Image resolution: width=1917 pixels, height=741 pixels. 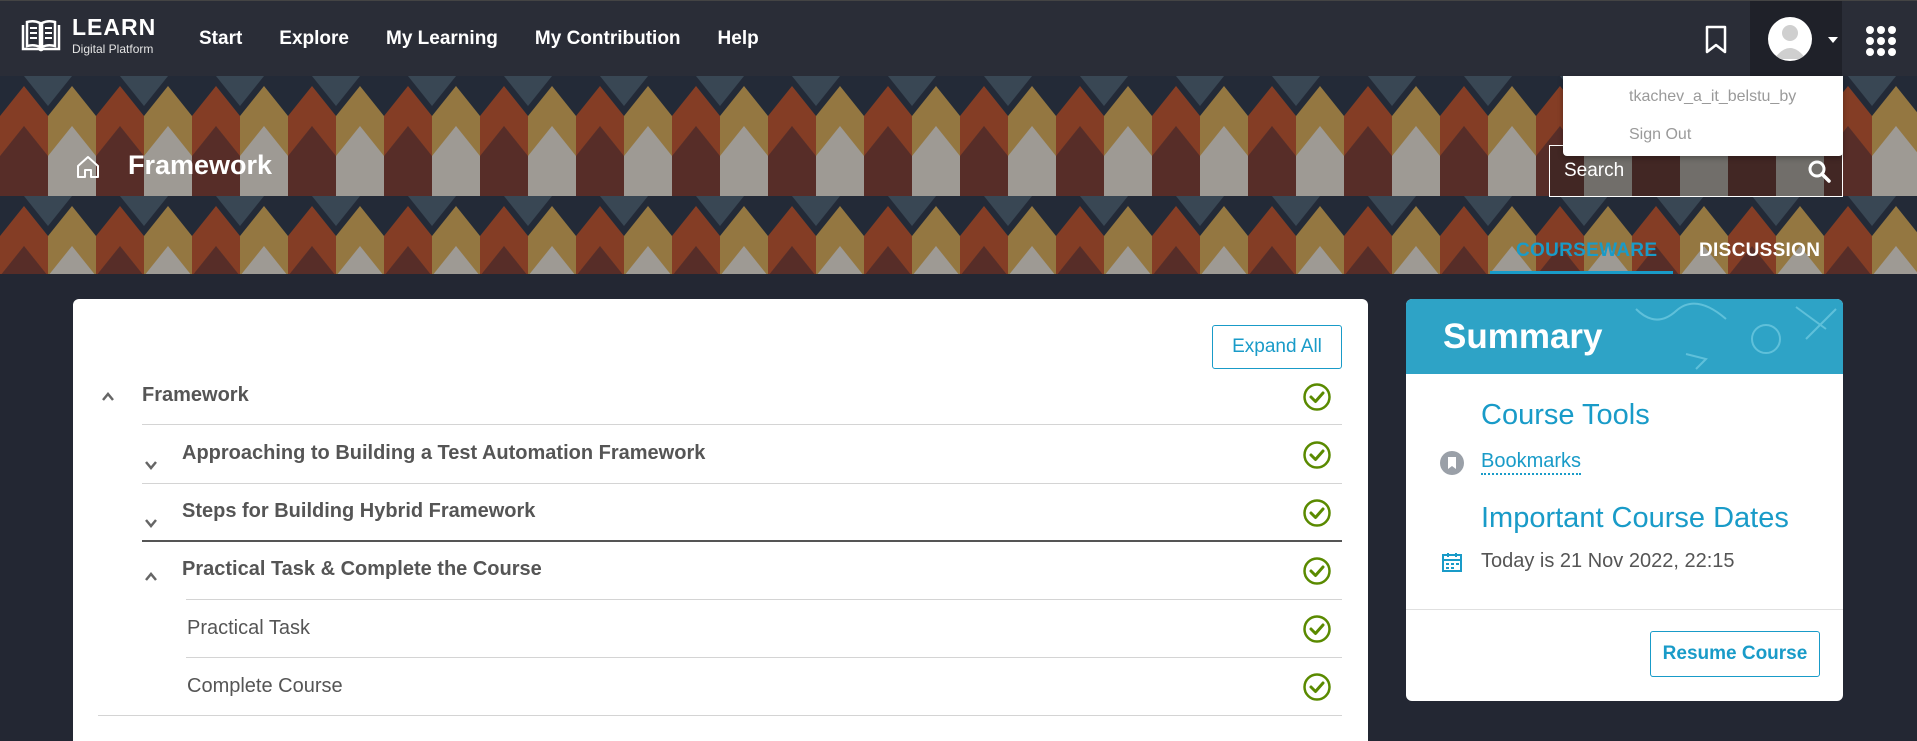 I want to click on nav-help: Help, so click(x=738, y=39).